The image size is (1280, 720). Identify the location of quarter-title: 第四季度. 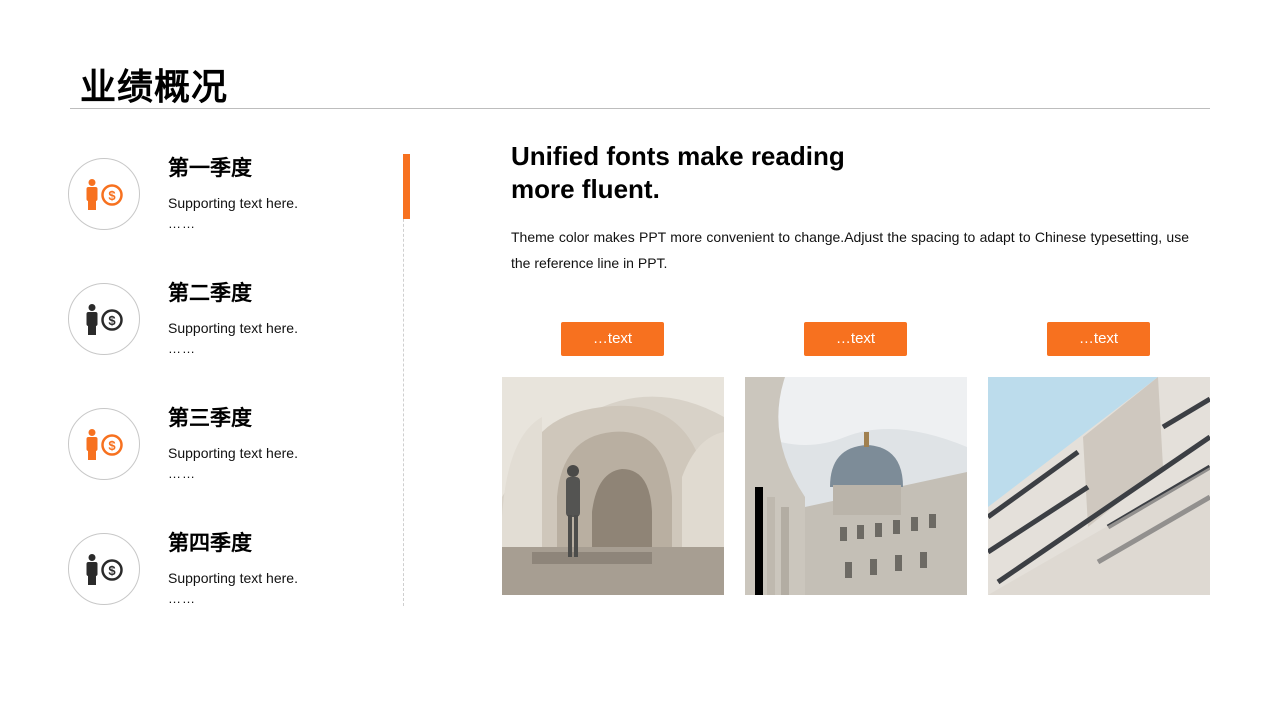
(210, 543).